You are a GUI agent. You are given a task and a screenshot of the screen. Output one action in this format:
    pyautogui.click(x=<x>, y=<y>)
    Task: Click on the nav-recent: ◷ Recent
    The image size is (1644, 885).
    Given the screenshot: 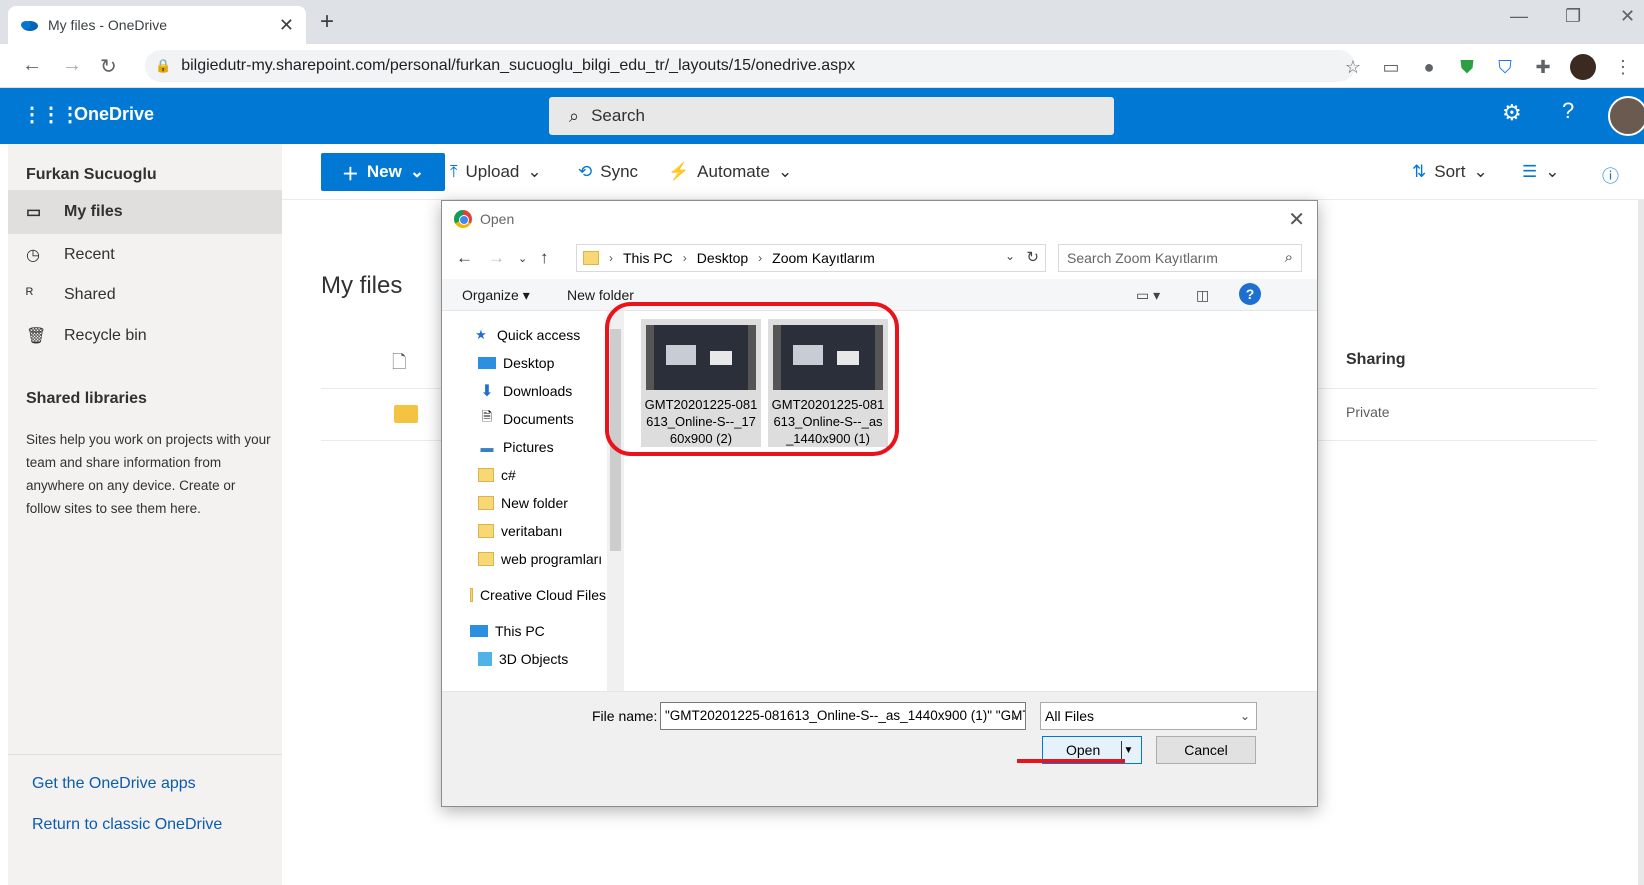 What is the action you would take?
    pyautogui.click(x=145, y=255)
    